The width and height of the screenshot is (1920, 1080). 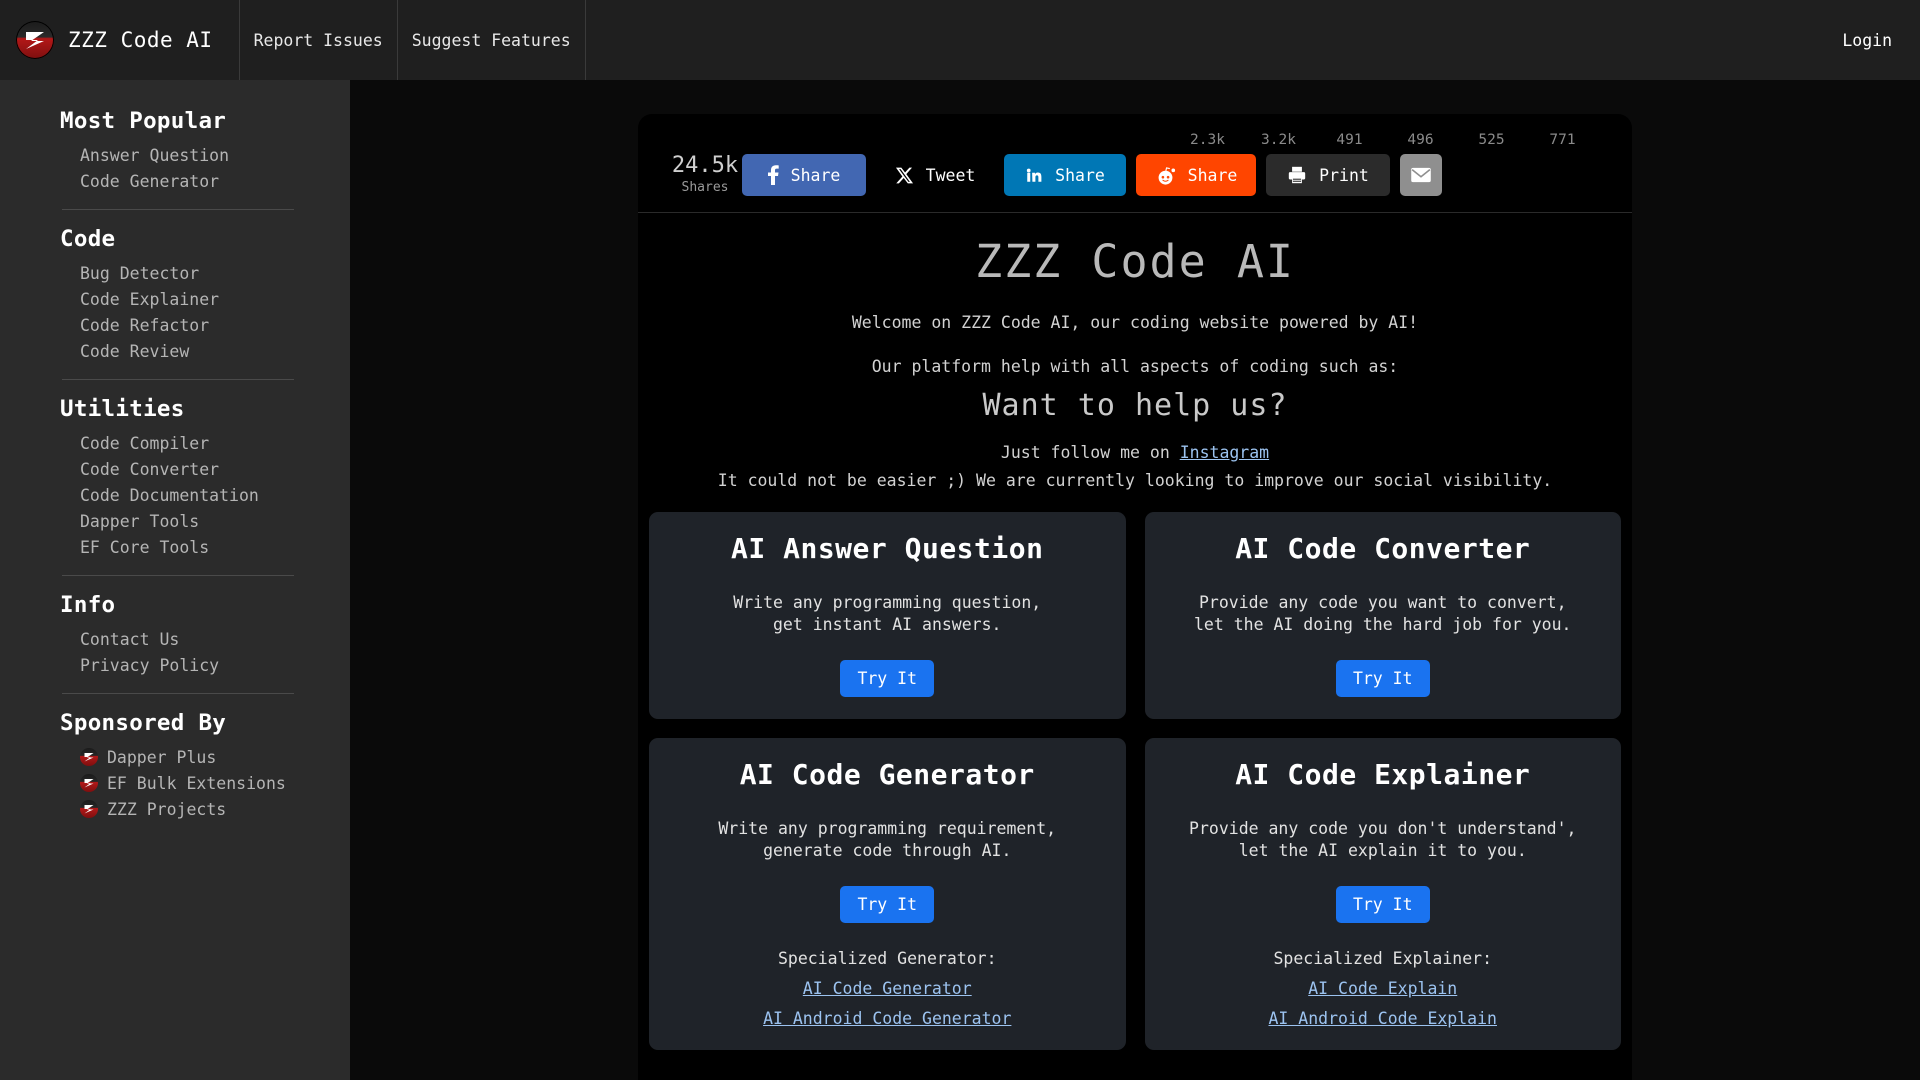 I want to click on print-label: Print, so click(x=1344, y=175).